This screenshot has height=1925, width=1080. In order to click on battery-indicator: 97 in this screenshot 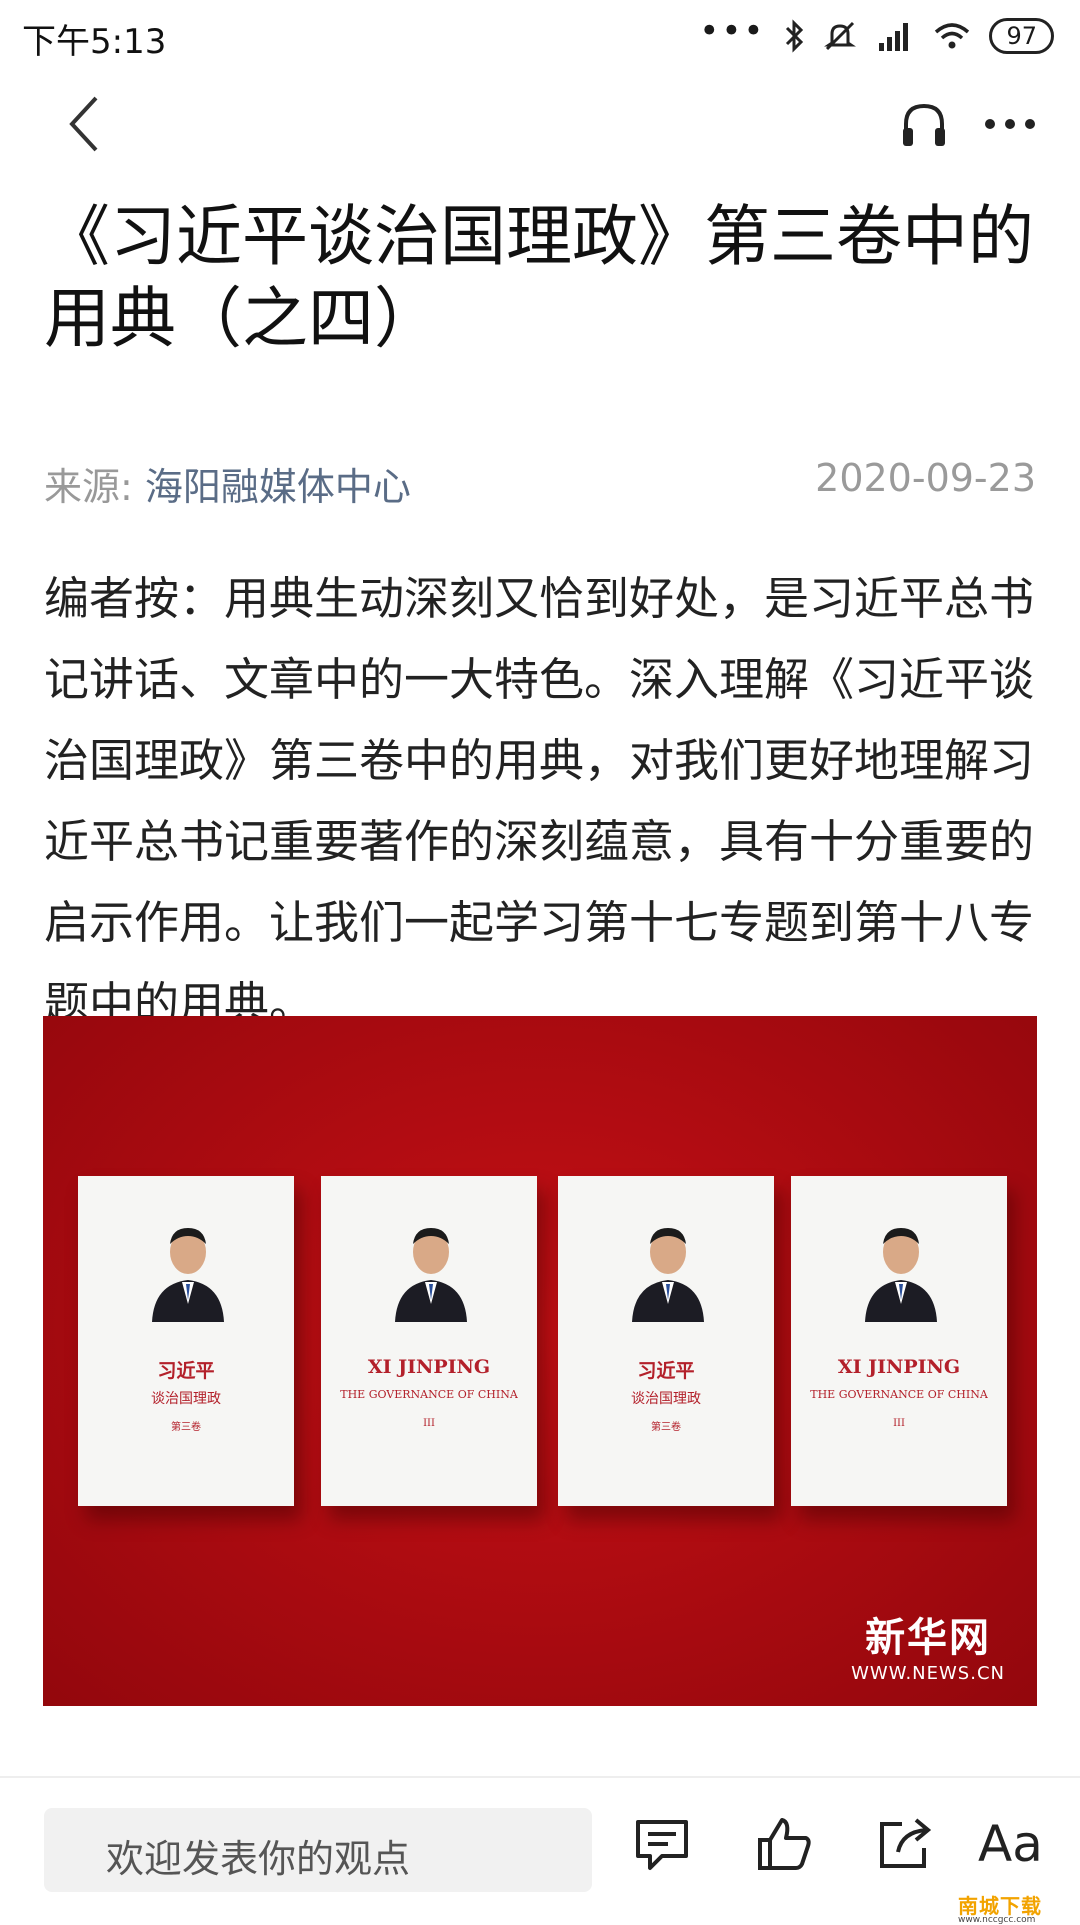, I will do `click(1021, 36)`.